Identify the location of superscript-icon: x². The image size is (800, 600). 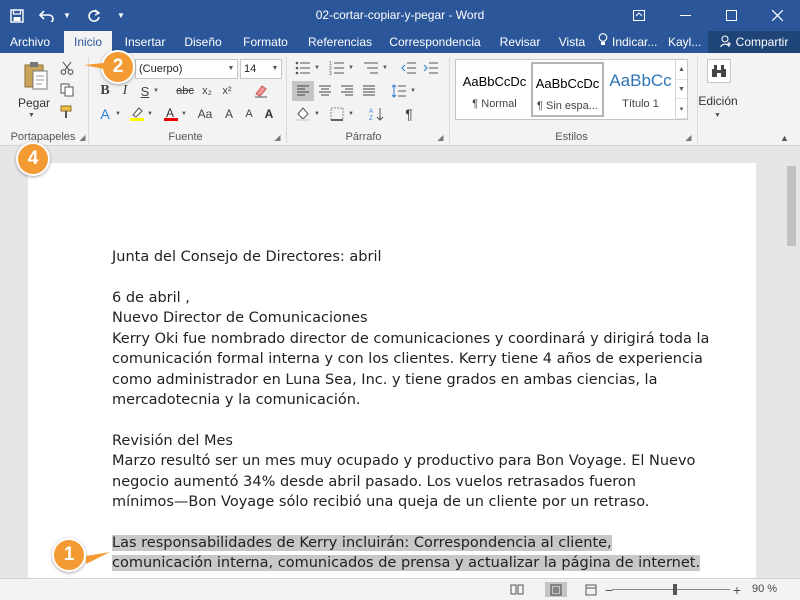
(227, 91).